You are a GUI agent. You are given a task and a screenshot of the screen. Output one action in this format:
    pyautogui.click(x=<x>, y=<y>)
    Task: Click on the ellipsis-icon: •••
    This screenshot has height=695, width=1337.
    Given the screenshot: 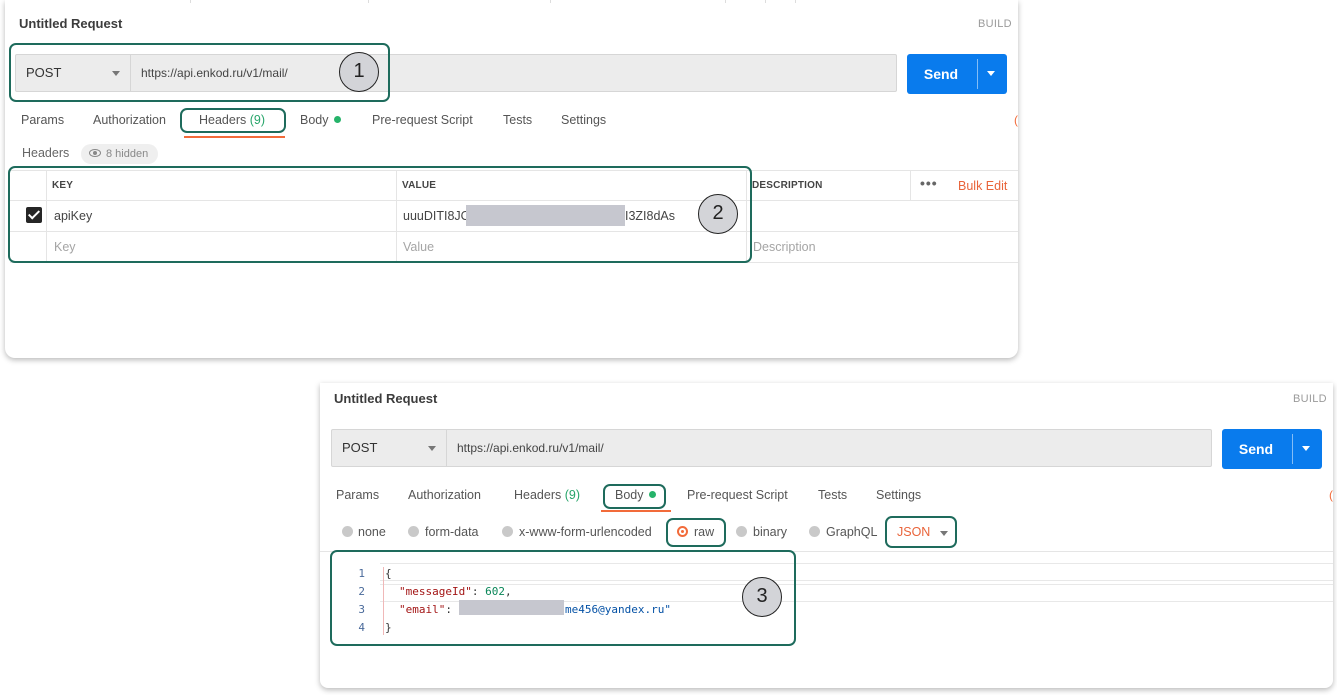 What is the action you would take?
    pyautogui.click(x=929, y=183)
    